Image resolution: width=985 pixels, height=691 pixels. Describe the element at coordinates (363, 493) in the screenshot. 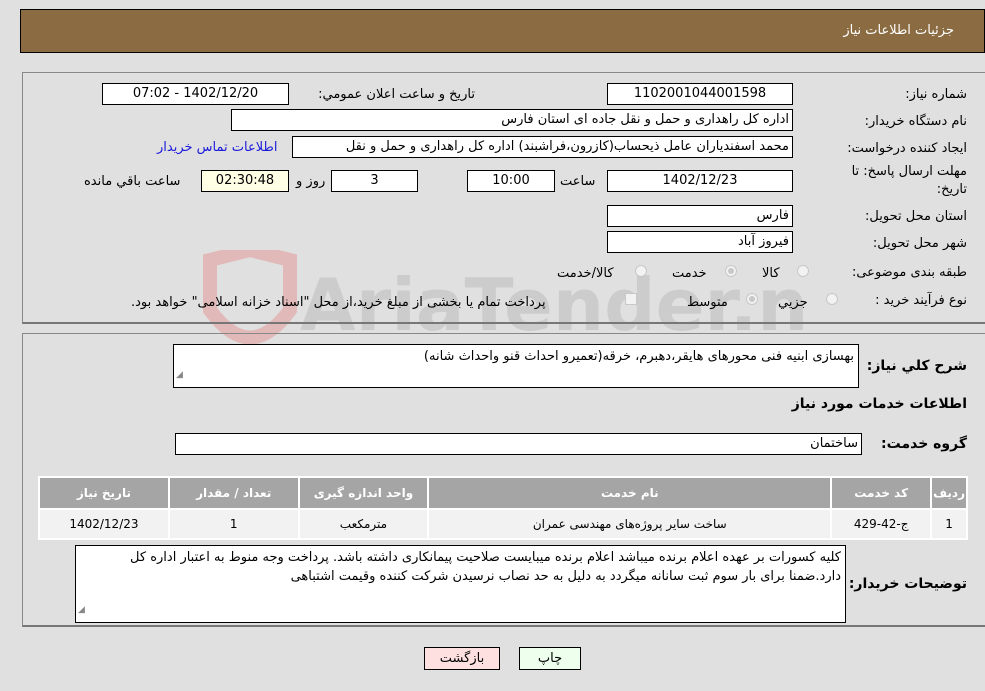

I see `col-unit: واحد اندازه گیری` at that location.